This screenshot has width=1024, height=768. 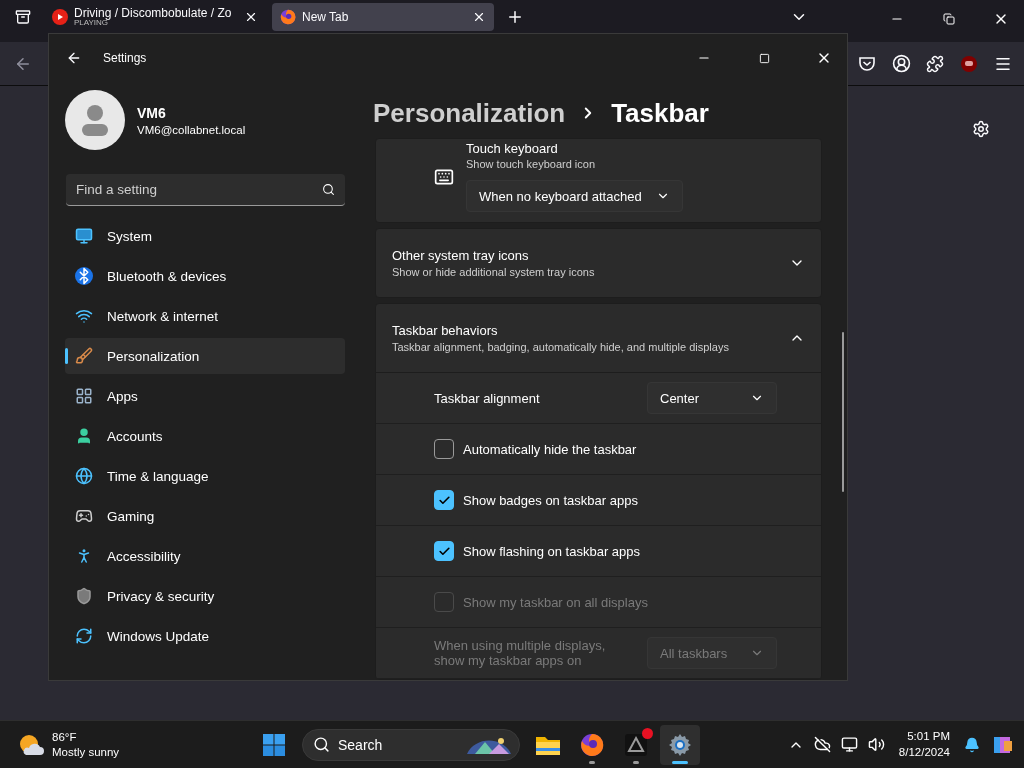 I want to click on nav-label: System, so click(x=129, y=236).